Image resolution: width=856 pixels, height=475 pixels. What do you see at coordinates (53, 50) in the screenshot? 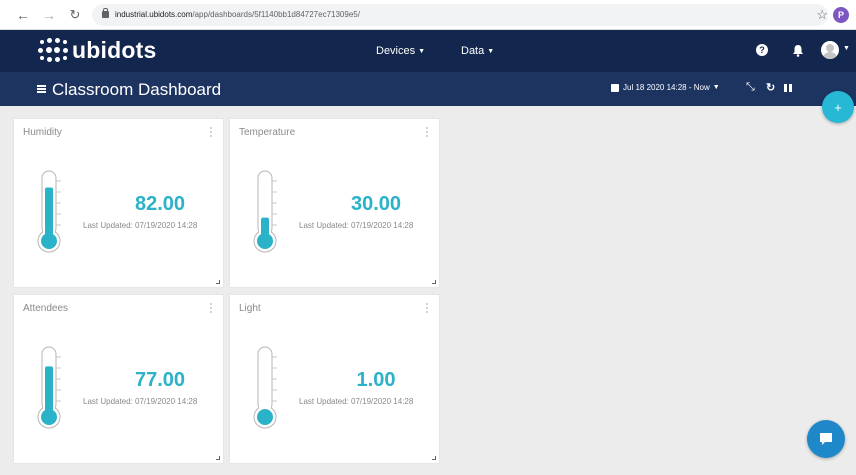
I see `logo-dots-icon` at bounding box center [53, 50].